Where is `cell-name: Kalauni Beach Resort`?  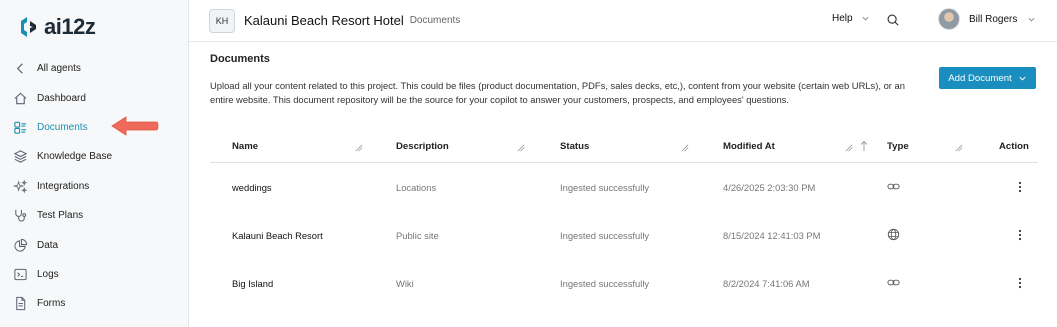
cell-name: Kalauni Beach Resort is located at coordinates (277, 235).